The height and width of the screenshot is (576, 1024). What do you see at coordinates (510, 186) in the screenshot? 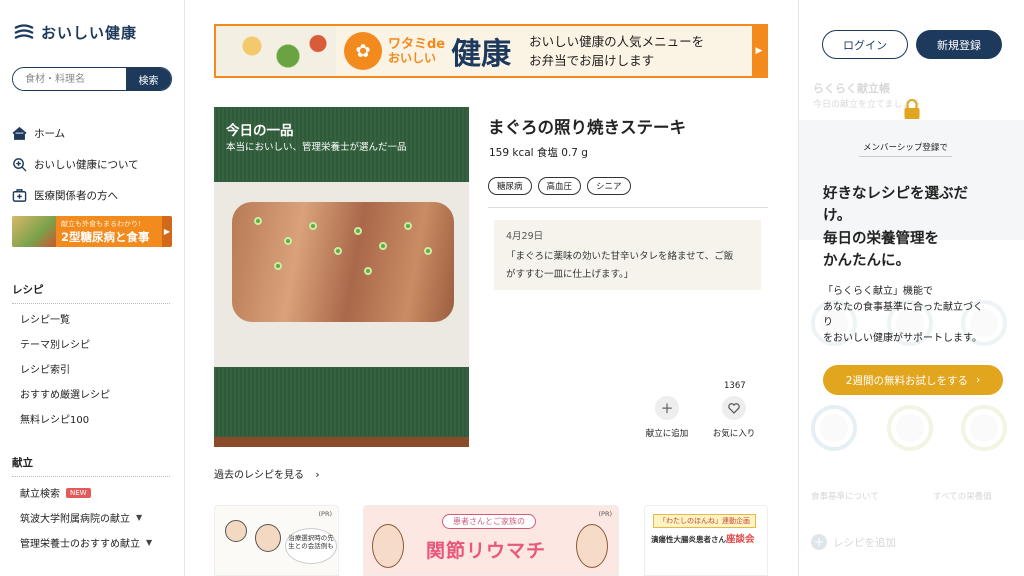
I see `tag-diabetes: 糖尿病` at bounding box center [510, 186].